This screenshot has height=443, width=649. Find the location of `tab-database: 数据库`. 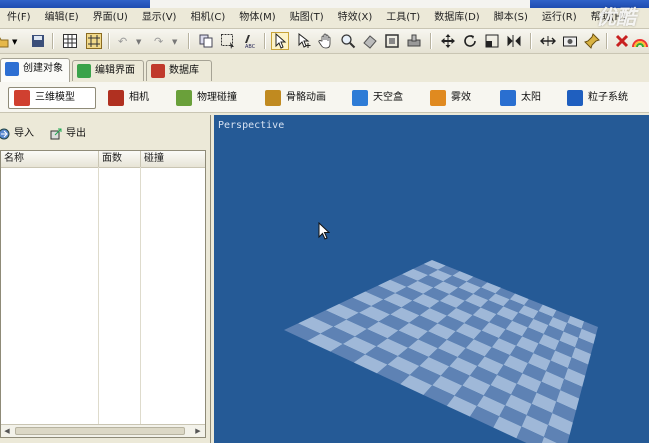

tab-database: 数据库 is located at coordinates (179, 70).